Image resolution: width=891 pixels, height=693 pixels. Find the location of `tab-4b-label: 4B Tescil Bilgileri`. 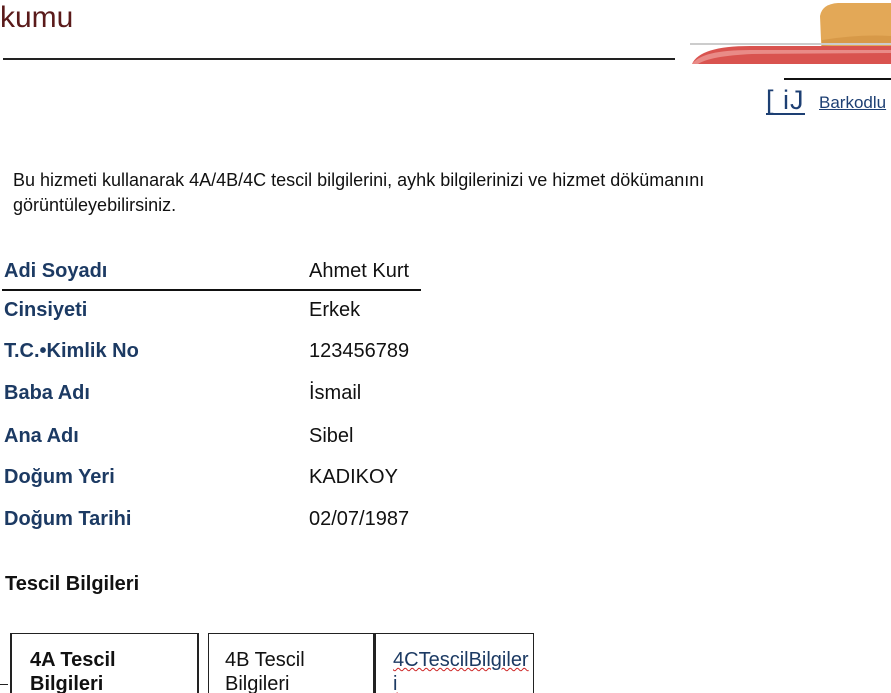

tab-4b-label: 4B Tescil Bilgileri is located at coordinates (265, 671).